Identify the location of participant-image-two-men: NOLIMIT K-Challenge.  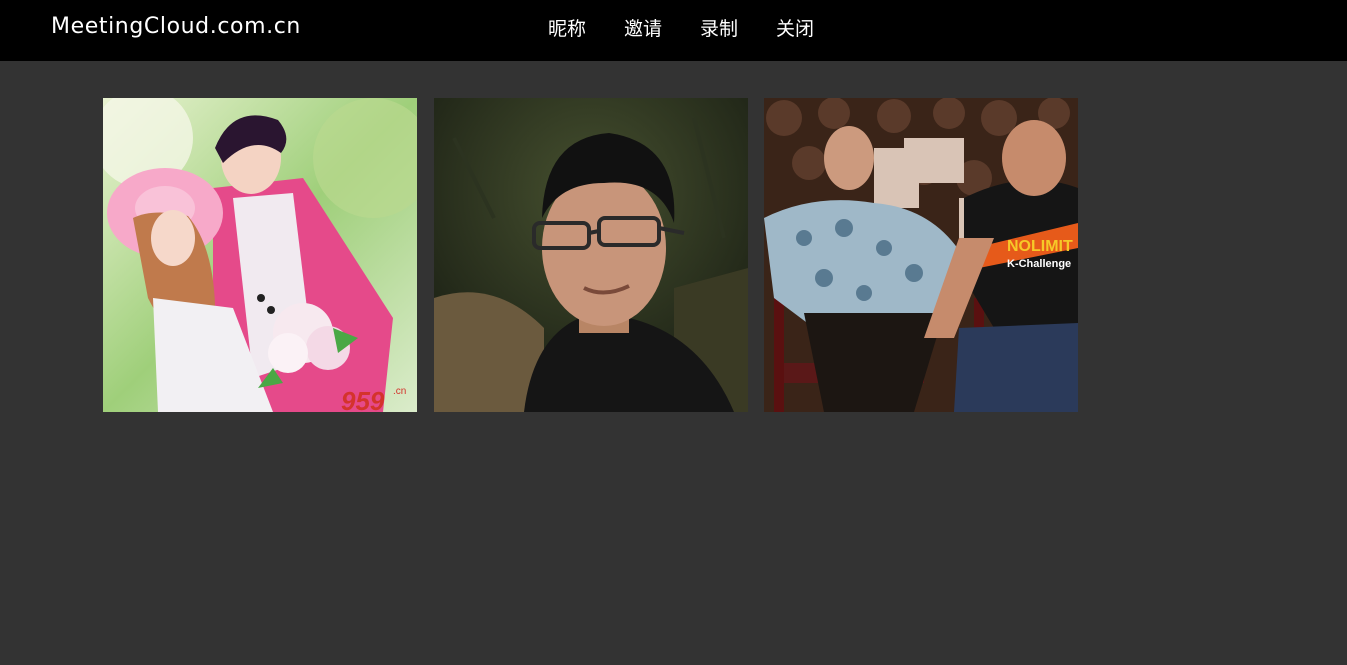
(921, 255).